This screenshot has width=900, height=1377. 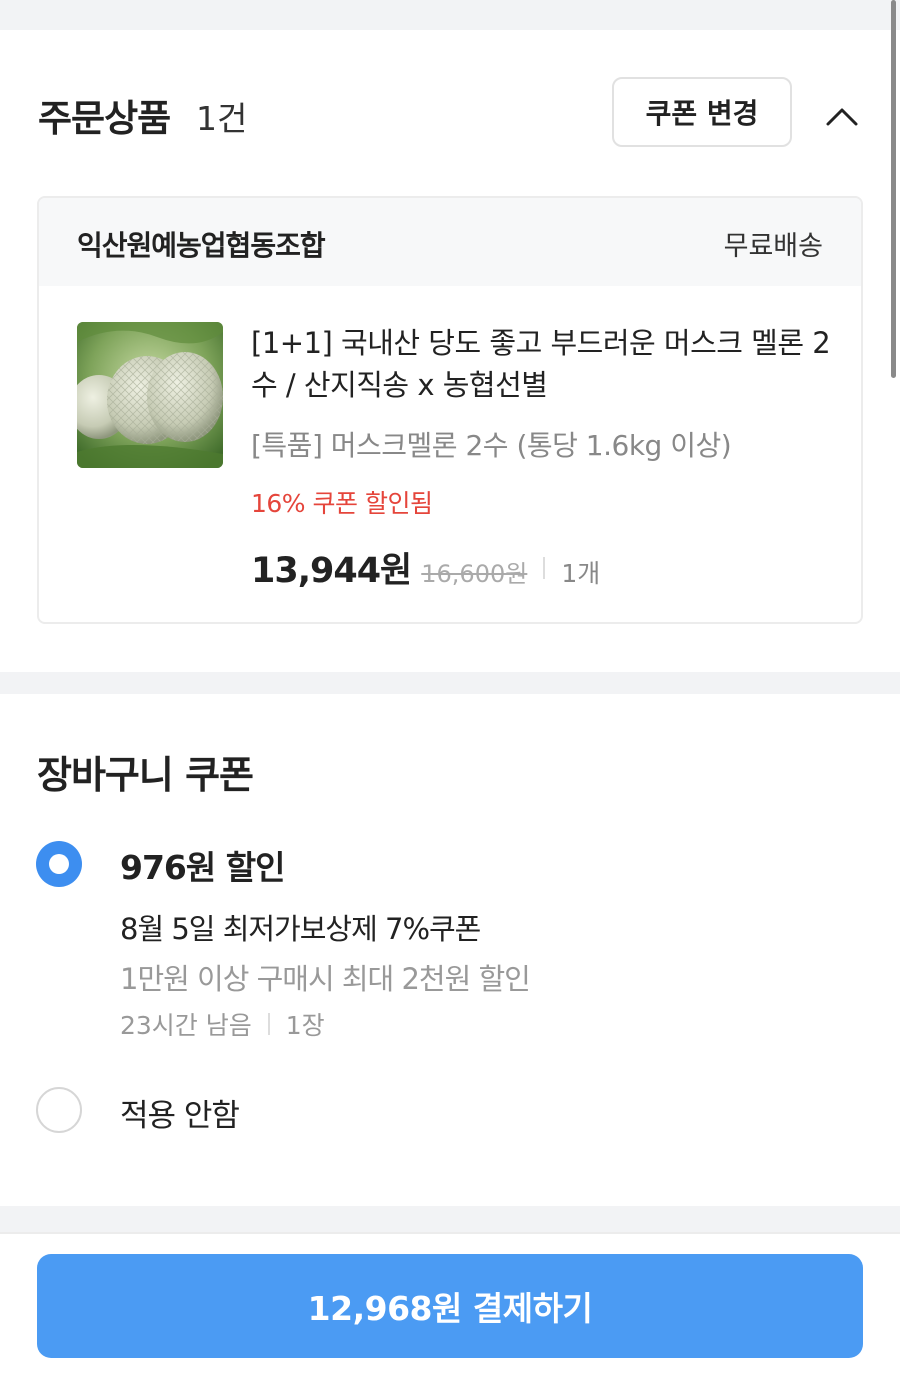 What do you see at coordinates (305, 1025) in the screenshot?
I see `coupon-count: 1장` at bounding box center [305, 1025].